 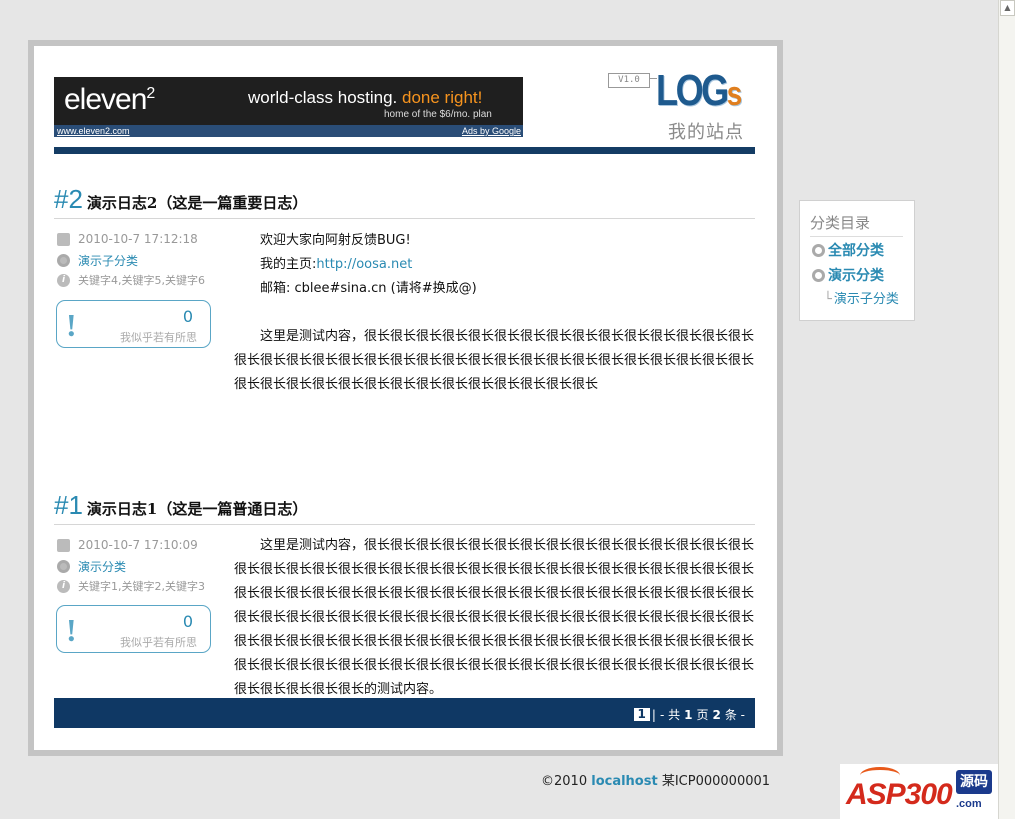 What do you see at coordinates (1007, 8) in the screenshot?
I see `scroll-up-arrow-icon: ▲` at bounding box center [1007, 8].